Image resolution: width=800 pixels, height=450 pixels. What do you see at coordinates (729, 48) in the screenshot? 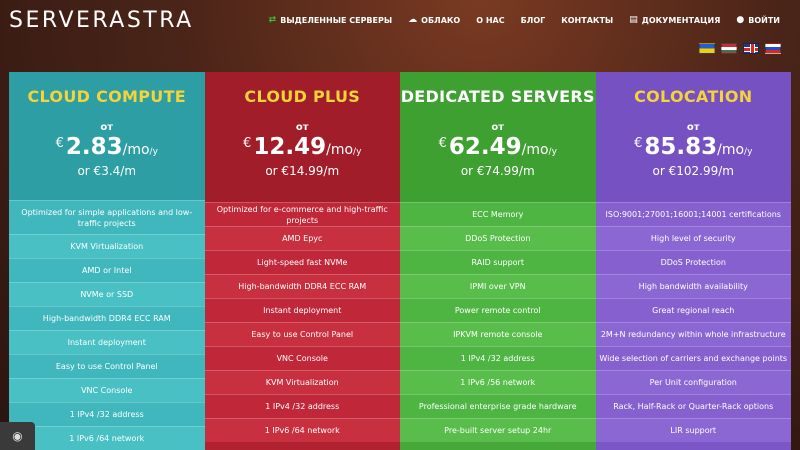
I see `flag-hungary-icon` at bounding box center [729, 48].